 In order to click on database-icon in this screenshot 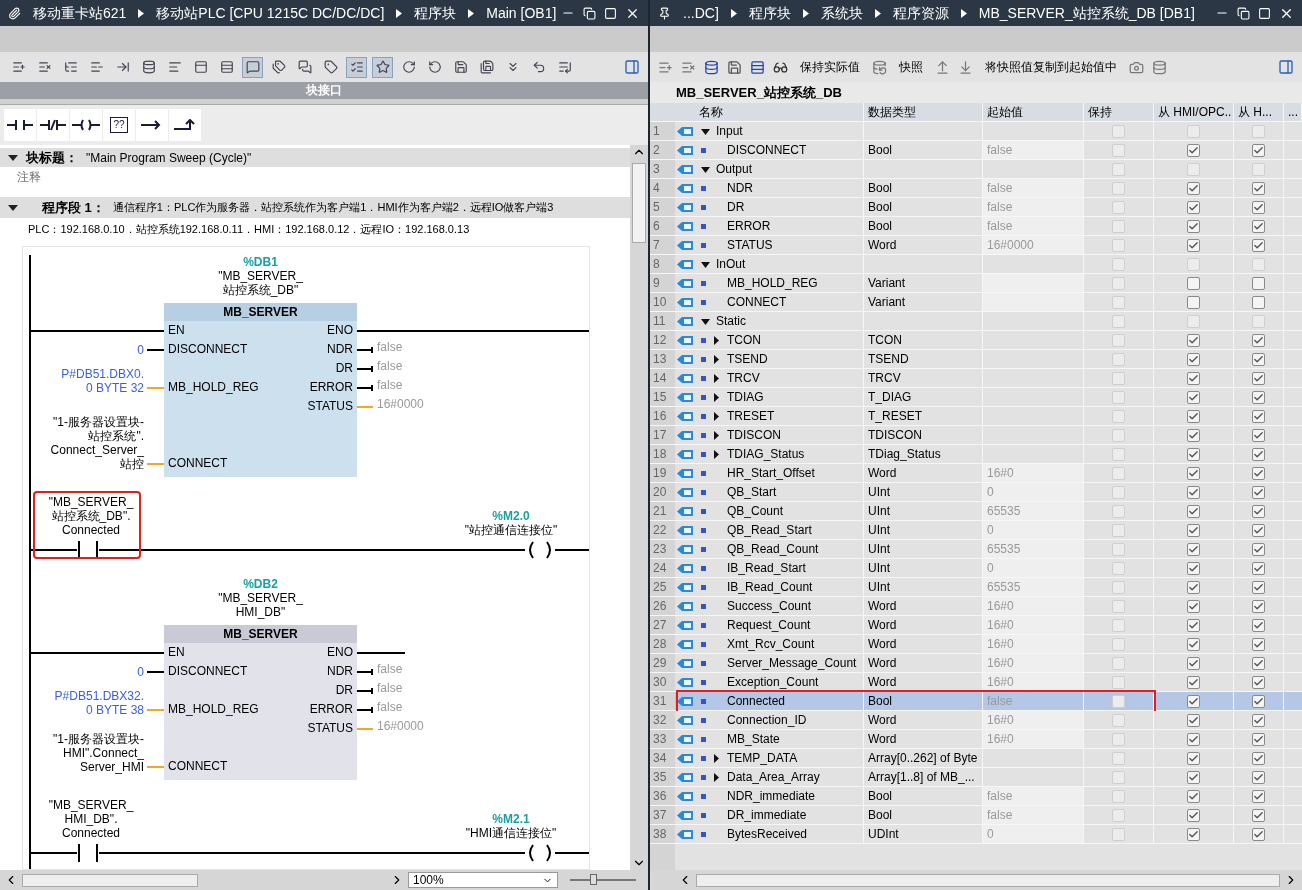, I will do `click(711, 67)`.